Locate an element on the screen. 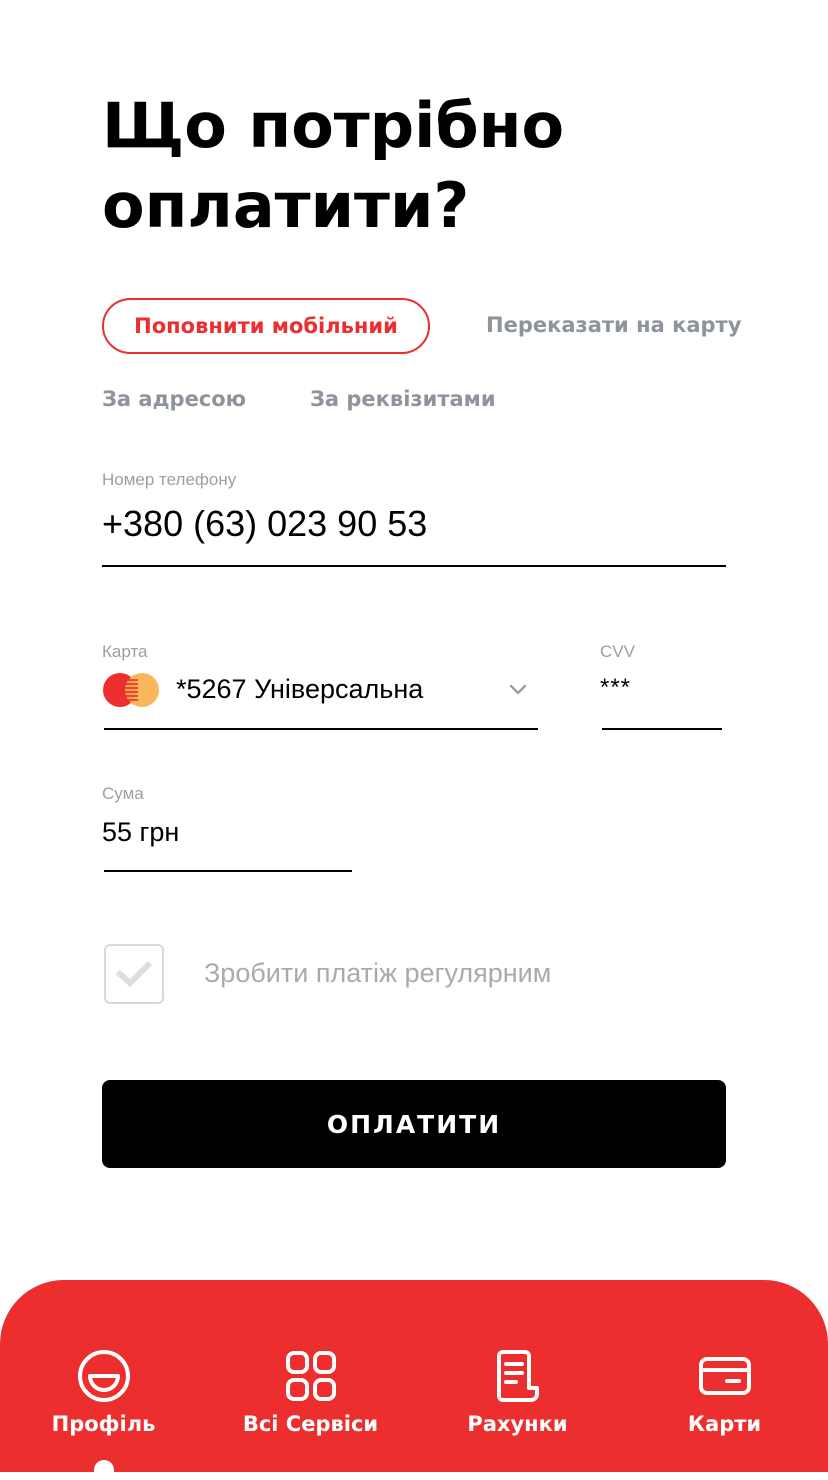 This screenshot has height=1480, width=828. nav-item-all-services: Всі Сервіси is located at coordinates (310, 1376).